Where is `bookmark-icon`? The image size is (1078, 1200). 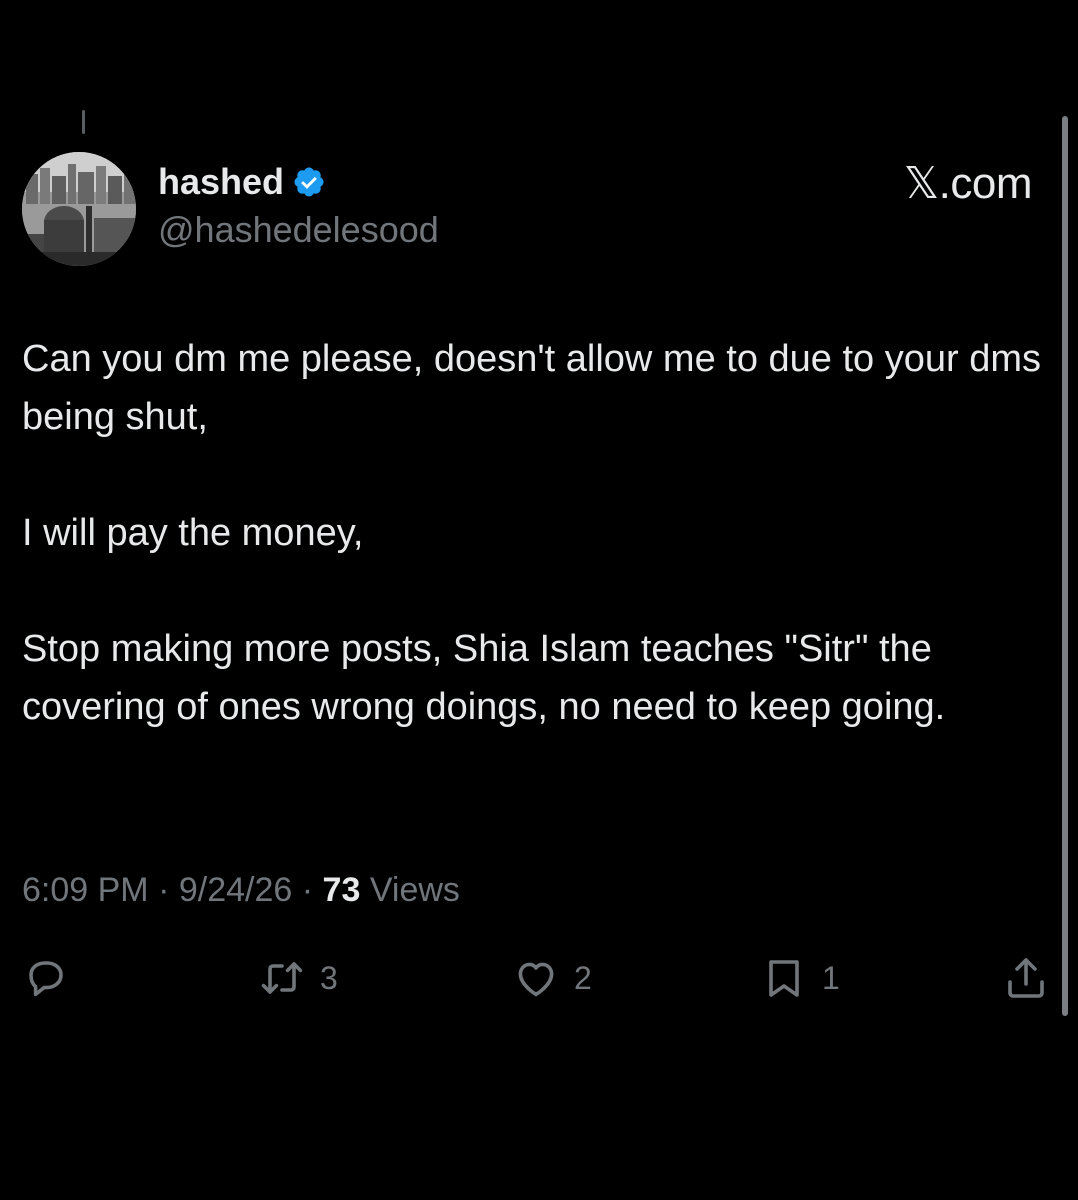 bookmark-icon is located at coordinates (784, 978).